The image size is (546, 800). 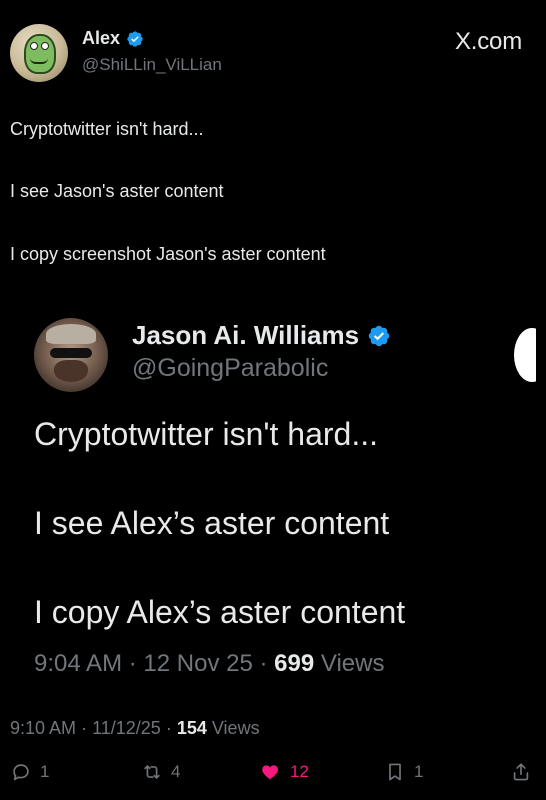 What do you see at coordinates (236, 728) in the screenshot?
I see `post-views-label: Views` at bounding box center [236, 728].